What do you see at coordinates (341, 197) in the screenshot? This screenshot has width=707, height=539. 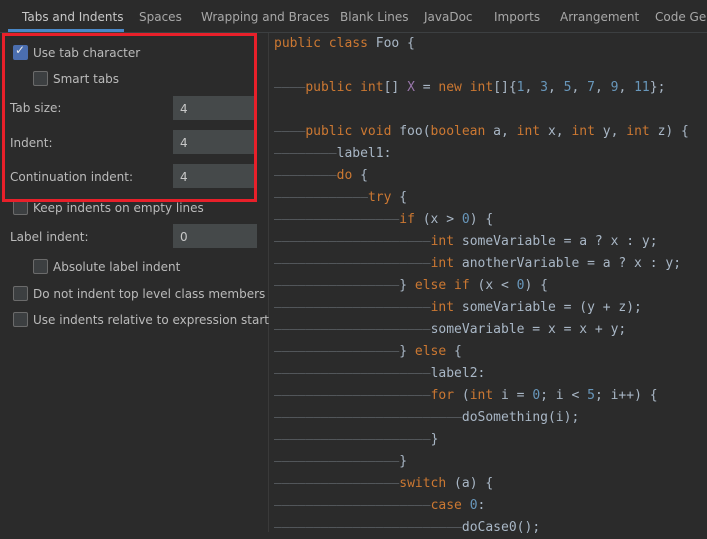 I see `code-line: ————————————try {` at bounding box center [341, 197].